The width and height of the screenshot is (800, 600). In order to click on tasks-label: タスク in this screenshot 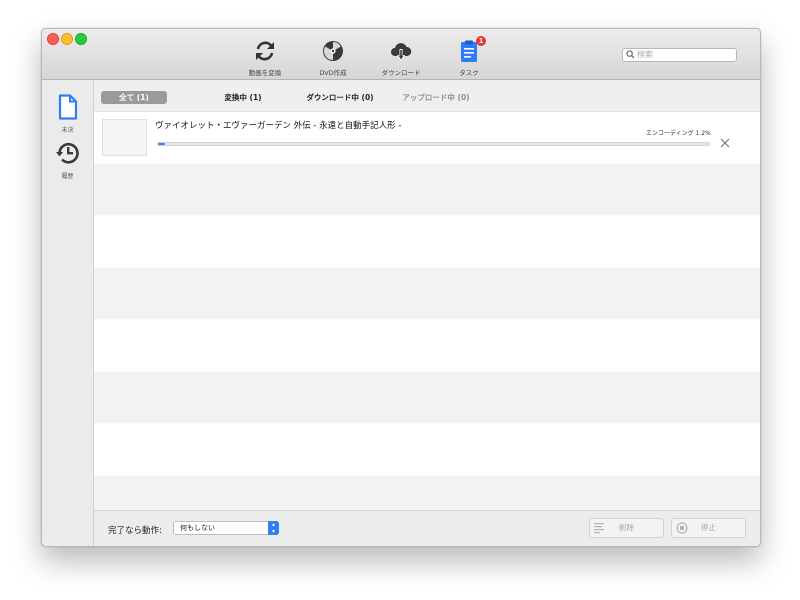, I will do `click(469, 73)`.